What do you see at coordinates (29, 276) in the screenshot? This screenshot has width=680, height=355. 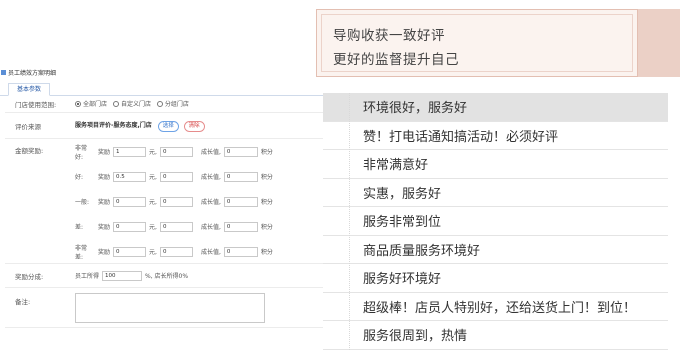 I see `reward-share-label: 奖励分成:` at bounding box center [29, 276].